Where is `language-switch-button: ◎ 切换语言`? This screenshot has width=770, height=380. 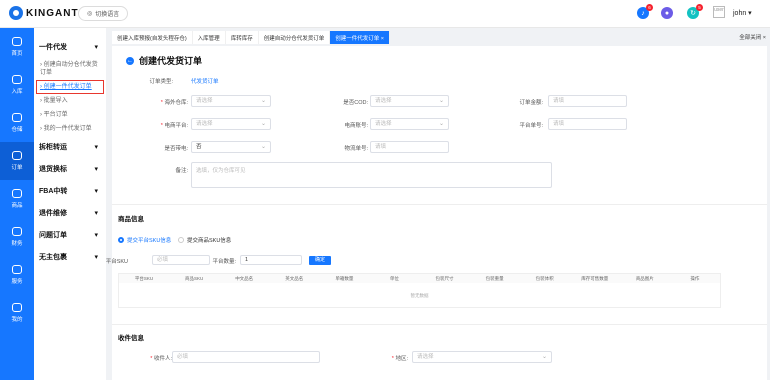
language-switch-button: ◎ 切换语言 is located at coordinates (103, 13).